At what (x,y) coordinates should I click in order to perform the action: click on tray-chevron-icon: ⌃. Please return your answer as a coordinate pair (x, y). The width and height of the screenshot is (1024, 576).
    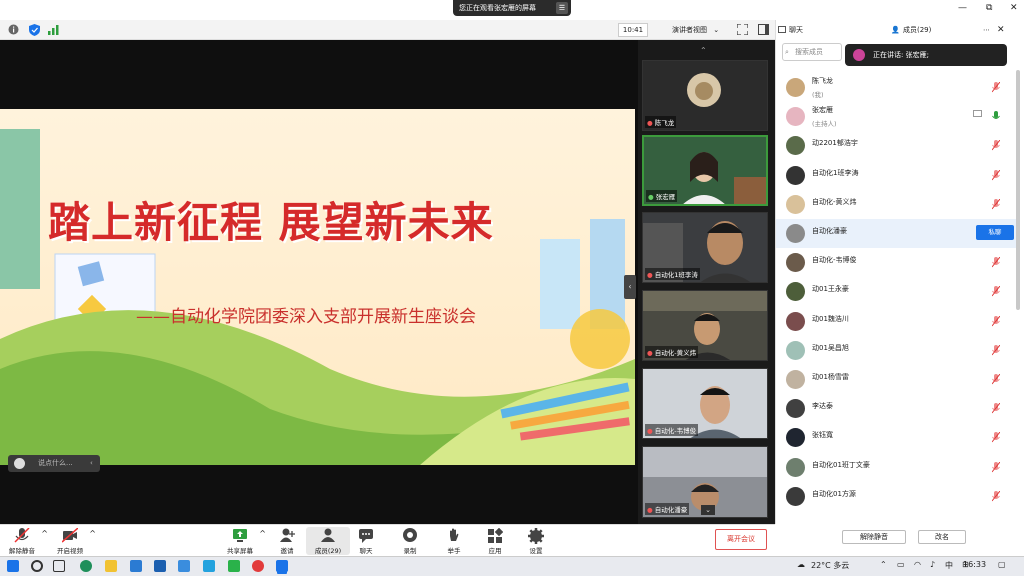
    Looking at the image, I should click on (883, 564).